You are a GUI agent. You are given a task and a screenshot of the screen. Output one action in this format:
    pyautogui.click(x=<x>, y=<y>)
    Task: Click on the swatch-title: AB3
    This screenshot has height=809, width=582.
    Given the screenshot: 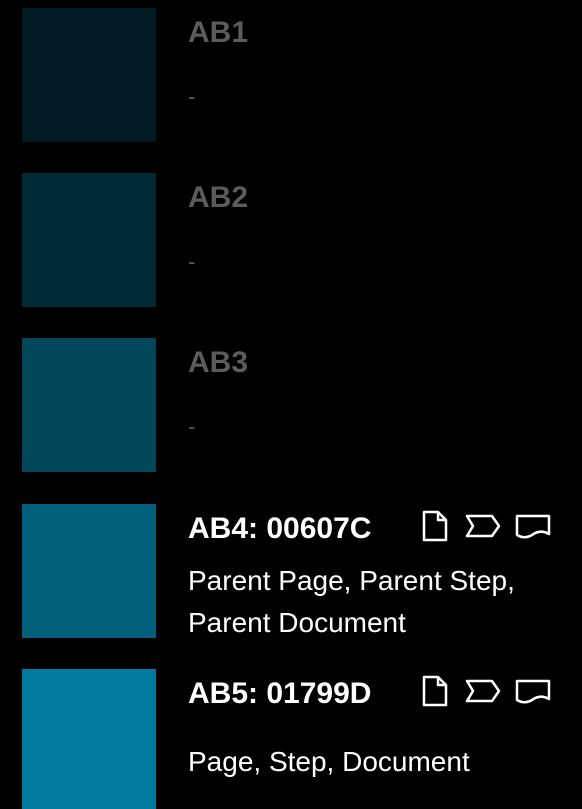 What is the action you would take?
    pyautogui.click(x=218, y=362)
    